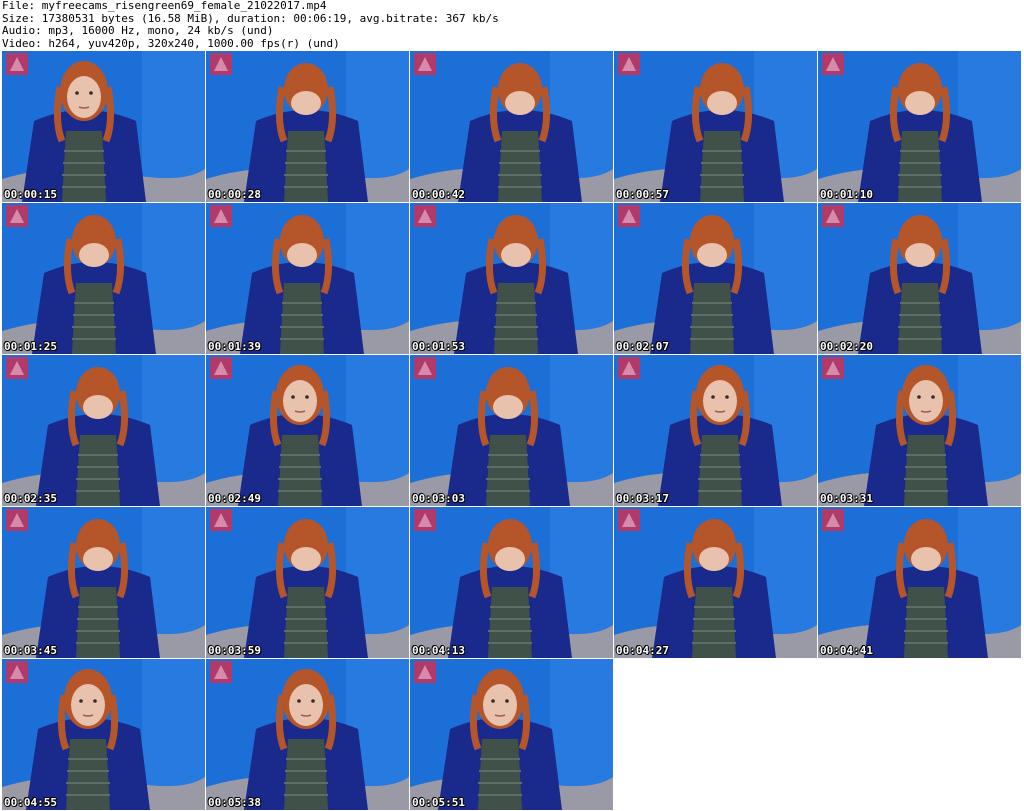 The image size is (1024, 811). I want to click on thumbnail-timestamp: 00:00:15, so click(30, 194).